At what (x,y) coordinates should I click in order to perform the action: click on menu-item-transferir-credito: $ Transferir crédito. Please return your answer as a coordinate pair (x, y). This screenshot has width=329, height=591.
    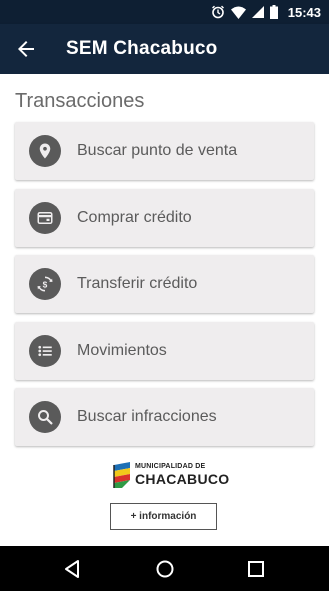
    Looking at the image, I should click on (164, 284).